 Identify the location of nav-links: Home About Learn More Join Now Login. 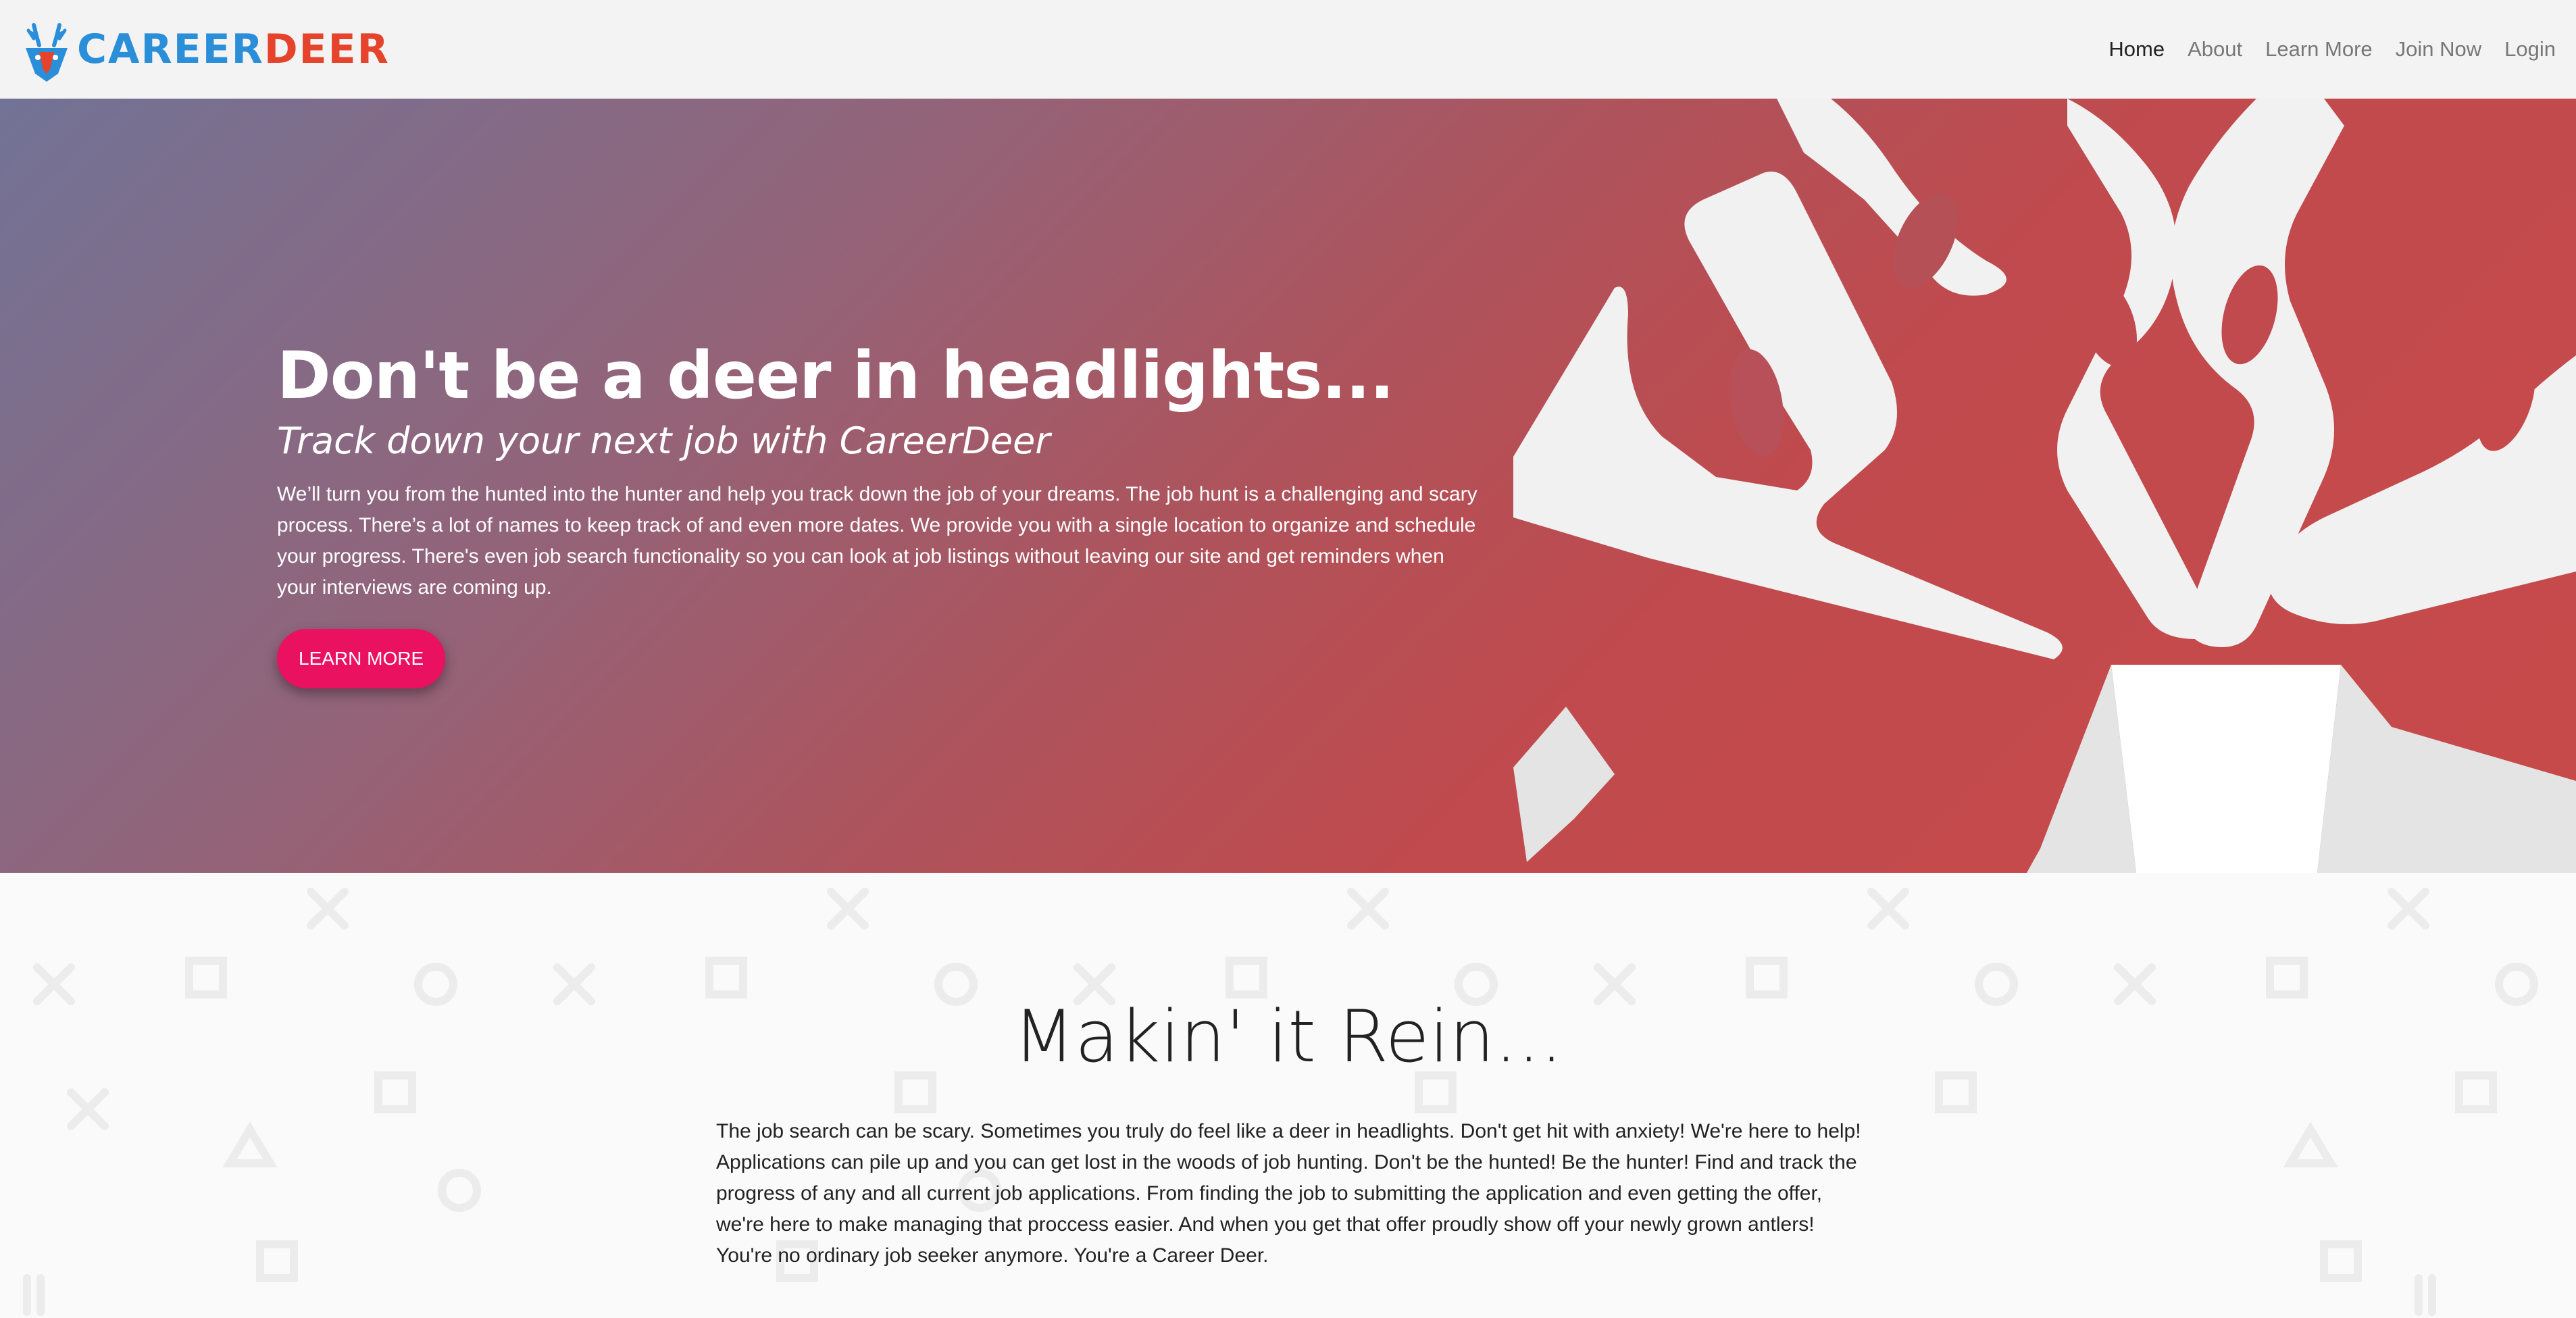
(2332, 49).